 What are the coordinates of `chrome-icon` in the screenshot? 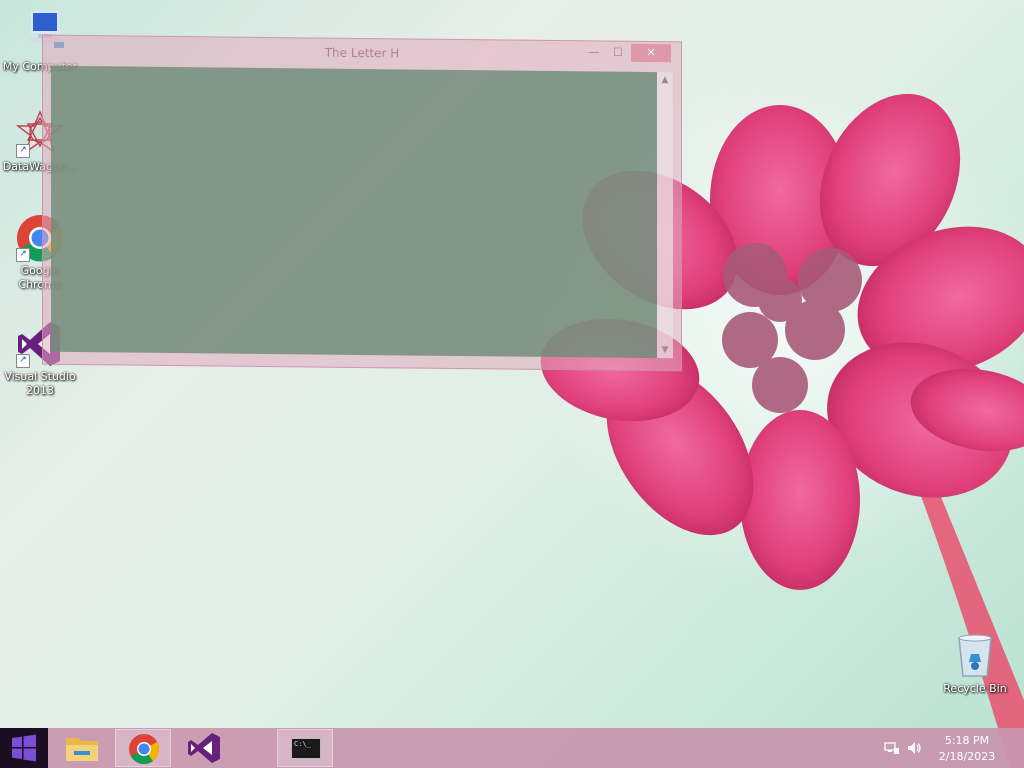 It's located at (144, 749).